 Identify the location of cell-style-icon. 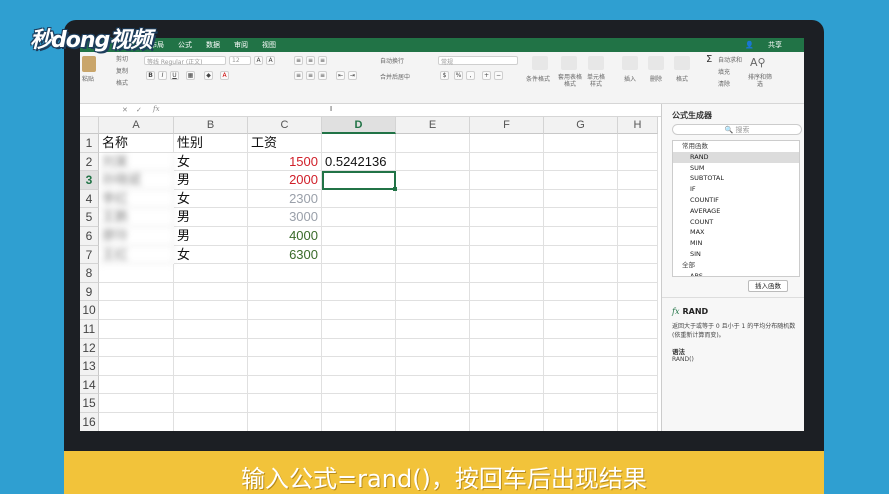
(596, 63).